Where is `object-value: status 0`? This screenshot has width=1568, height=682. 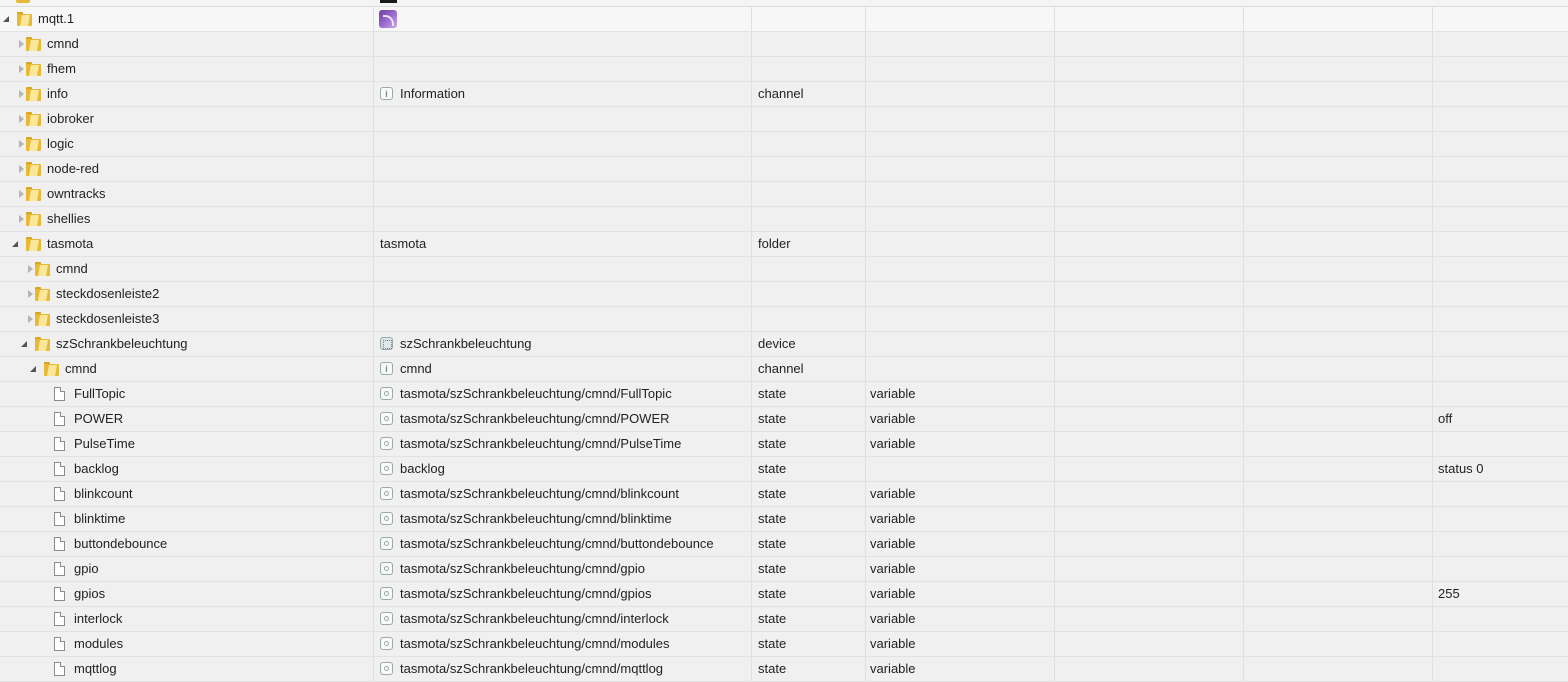
object-value: status 0 is located at coordinates (1500, 469).